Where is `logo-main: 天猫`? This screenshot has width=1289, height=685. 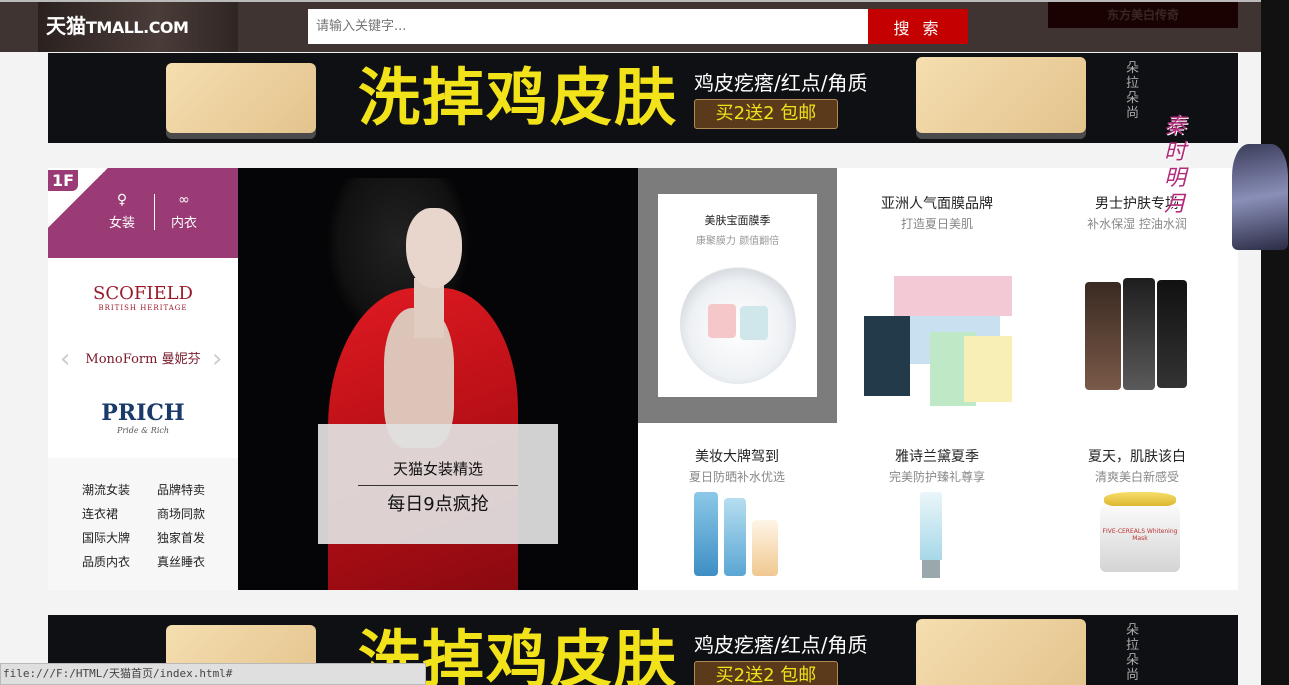 logo-main: 天猫 is located at coordinates (66, 26).